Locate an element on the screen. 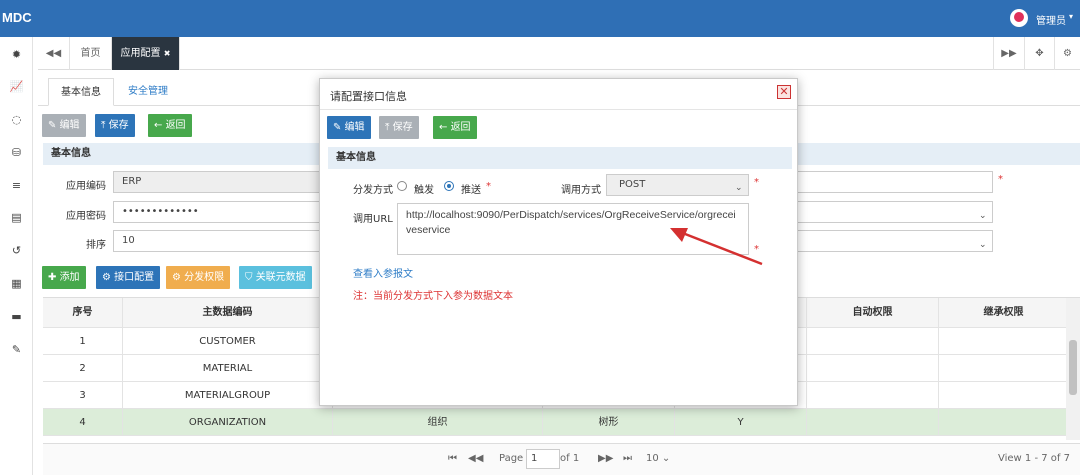  table-cell: 1 is located at coordinates (83, 341).